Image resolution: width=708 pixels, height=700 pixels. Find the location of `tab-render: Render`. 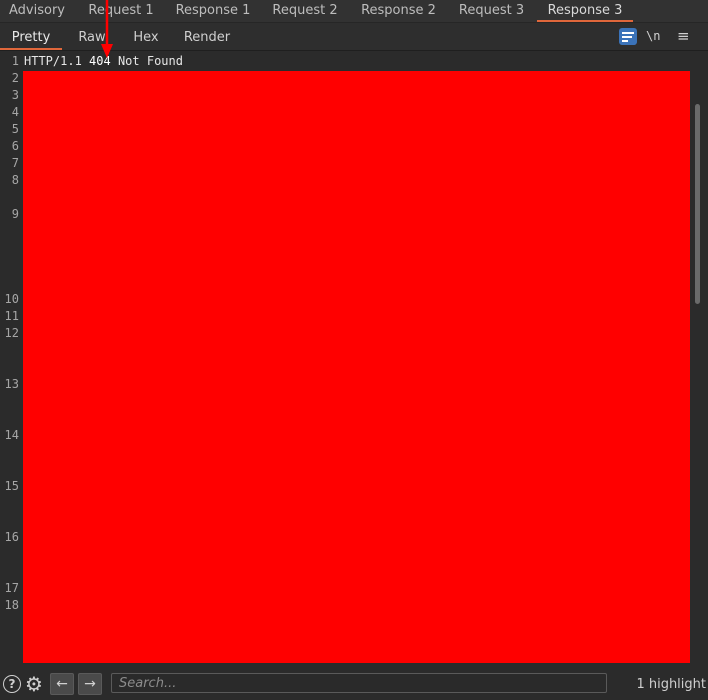

tab-render: Render is located at coordinates (207, 36).